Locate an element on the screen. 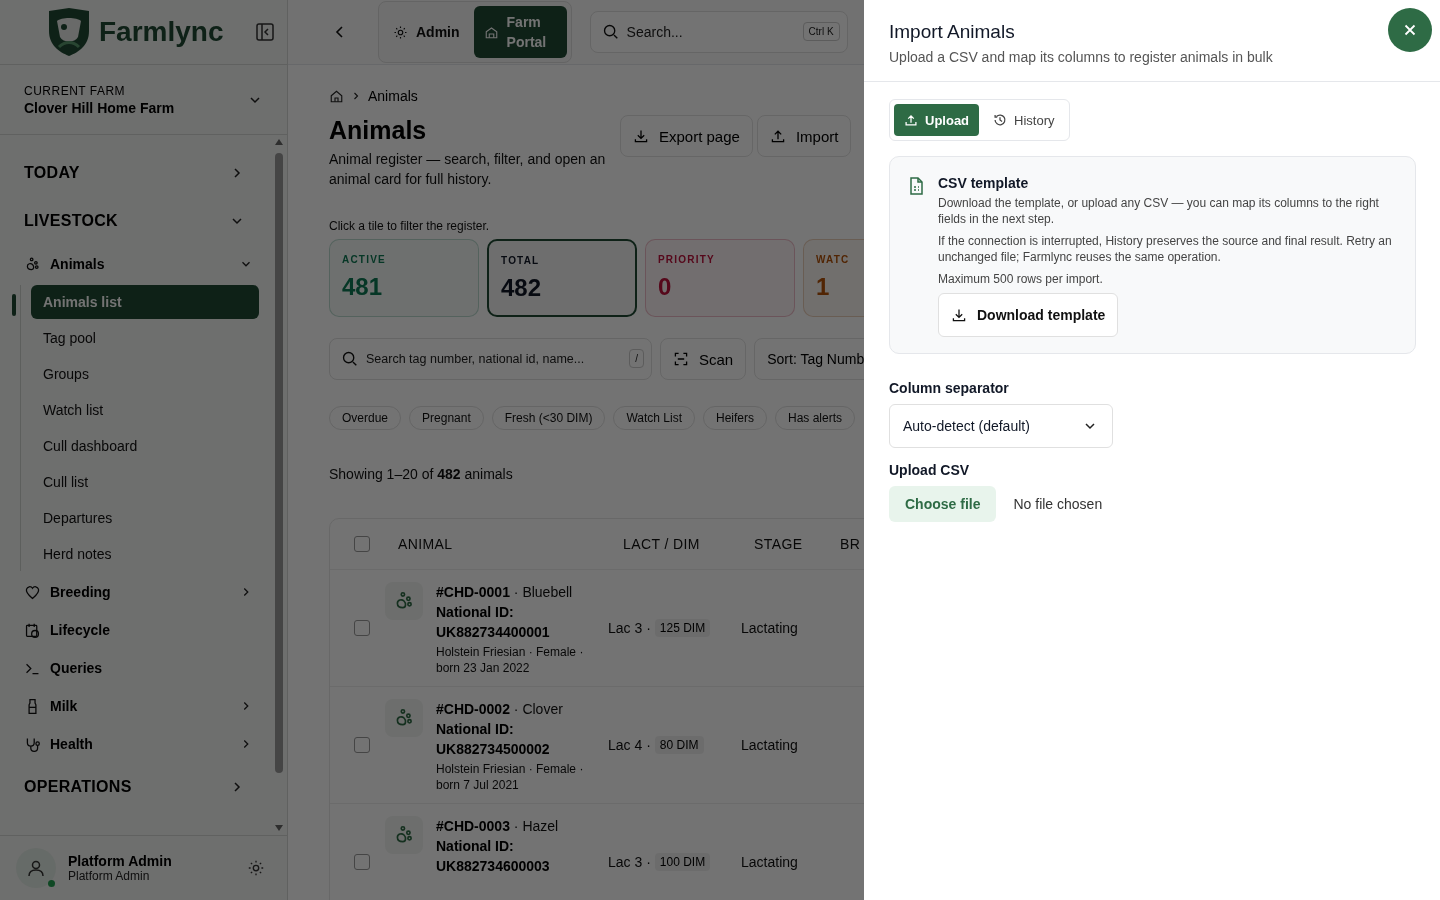 This screenshot has width=1440, height=900. page-title: Animals is located at coordinates (378, 130).